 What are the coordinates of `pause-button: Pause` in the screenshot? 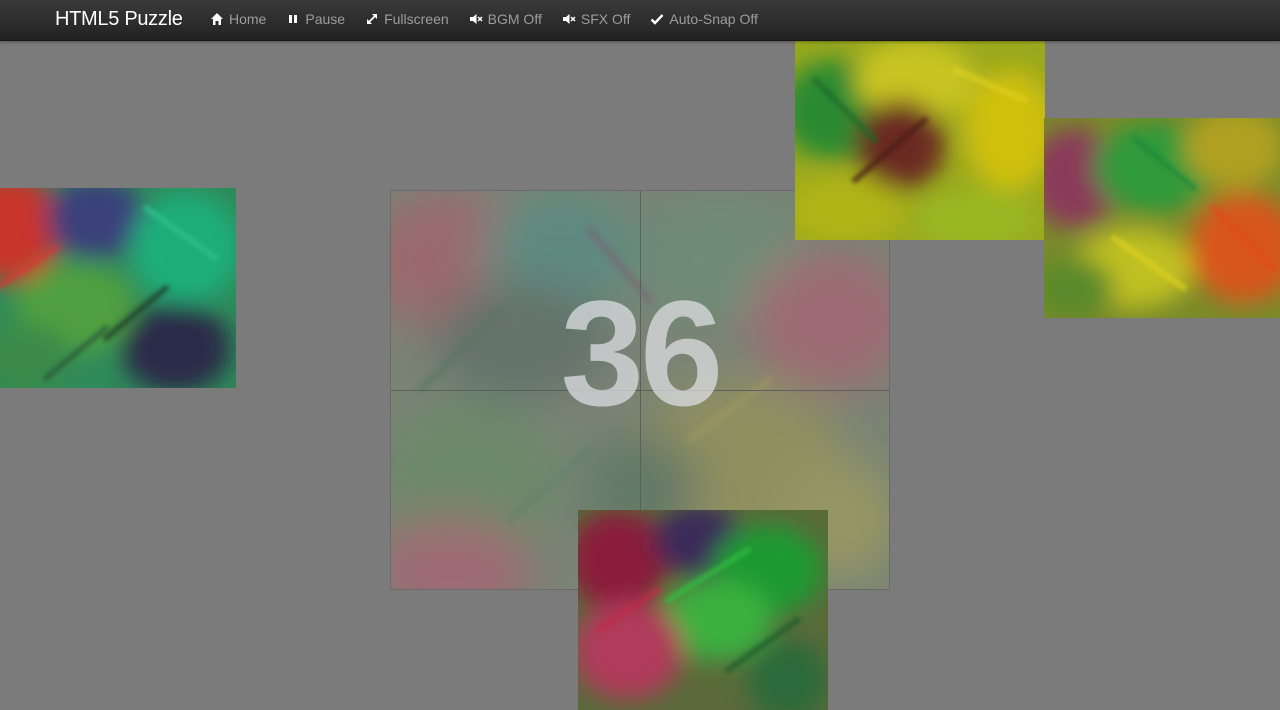 It's located at (315, 19).